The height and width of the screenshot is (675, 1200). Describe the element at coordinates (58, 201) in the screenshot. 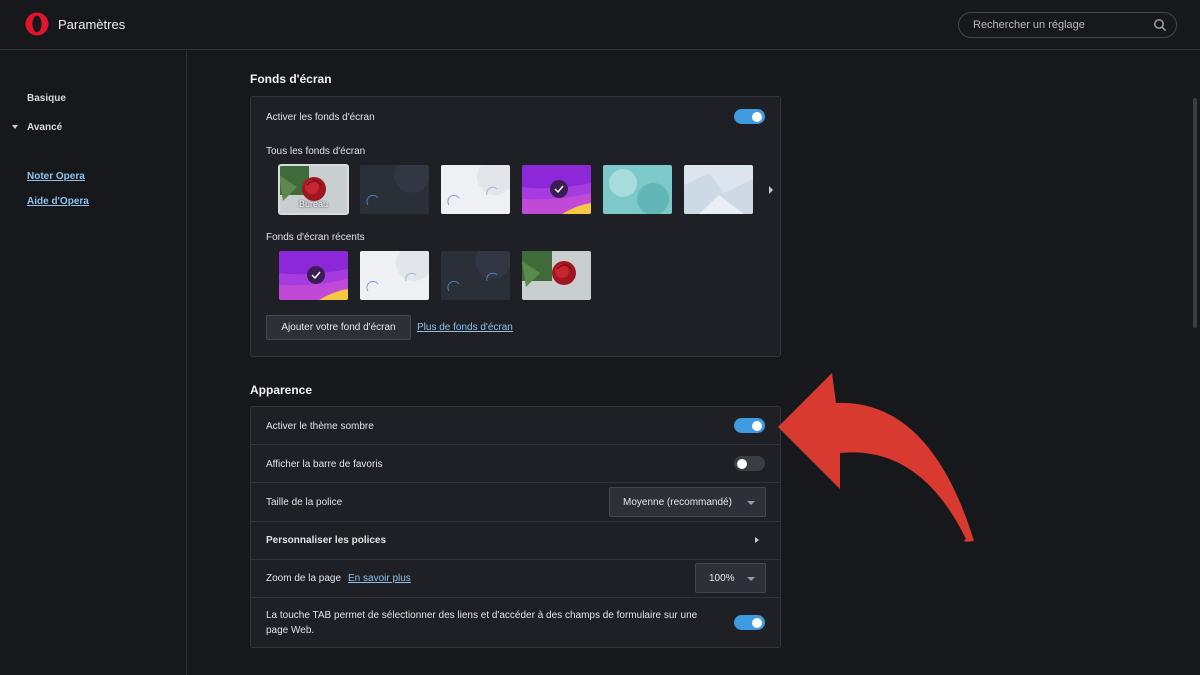

I see `sidebar-link-help: Aide d'Opera` at that location.